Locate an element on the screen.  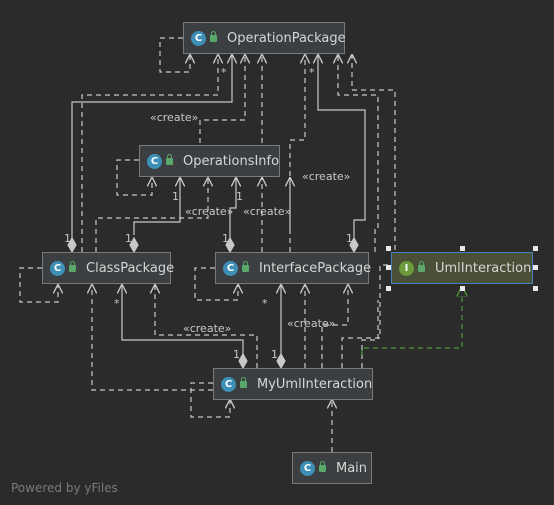
class-node-my-uml-interaction: C MyUmlInteraction is located at coordinates (293, 384).